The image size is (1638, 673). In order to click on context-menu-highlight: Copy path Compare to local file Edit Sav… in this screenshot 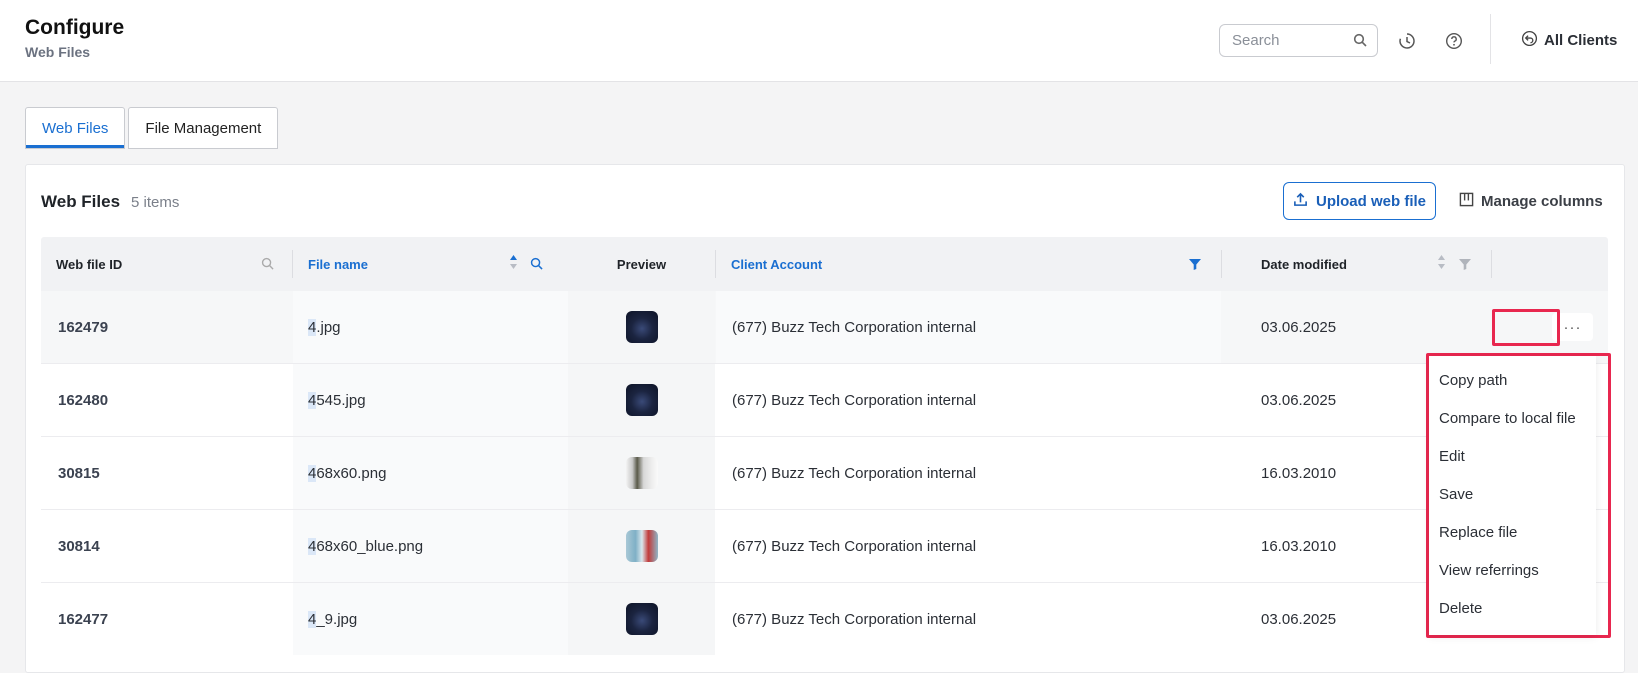, I will do `click(1518, 495)`.